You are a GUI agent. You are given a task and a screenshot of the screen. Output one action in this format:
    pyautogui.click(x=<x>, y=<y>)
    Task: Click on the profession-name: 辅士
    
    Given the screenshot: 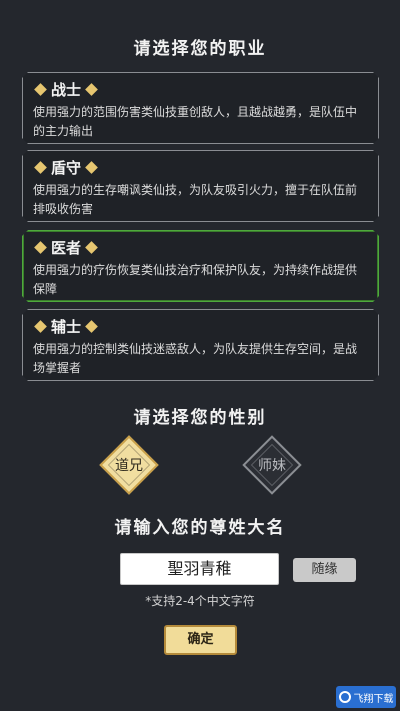 What is the action you would take?
    pyautogui.click(x=66, y=326)
    